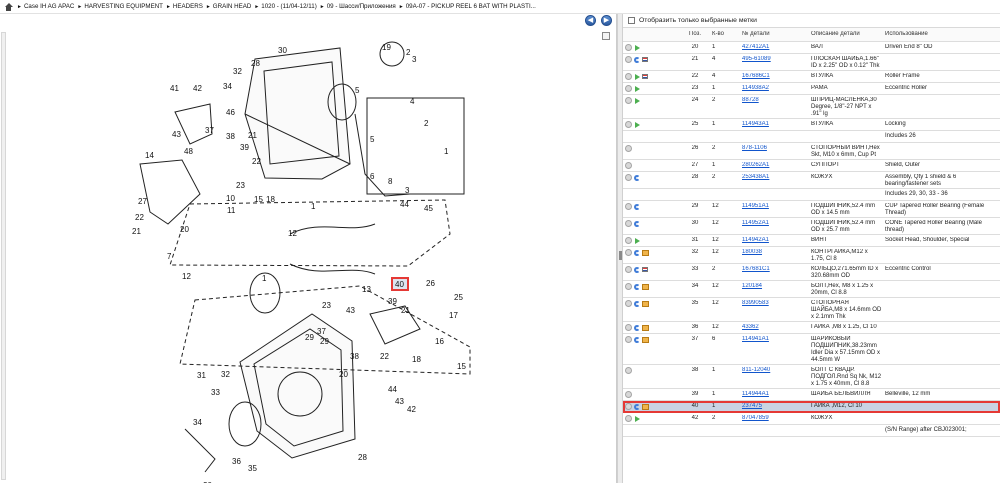  I want to click on diagram-label-43: 43, so click(176, 134).